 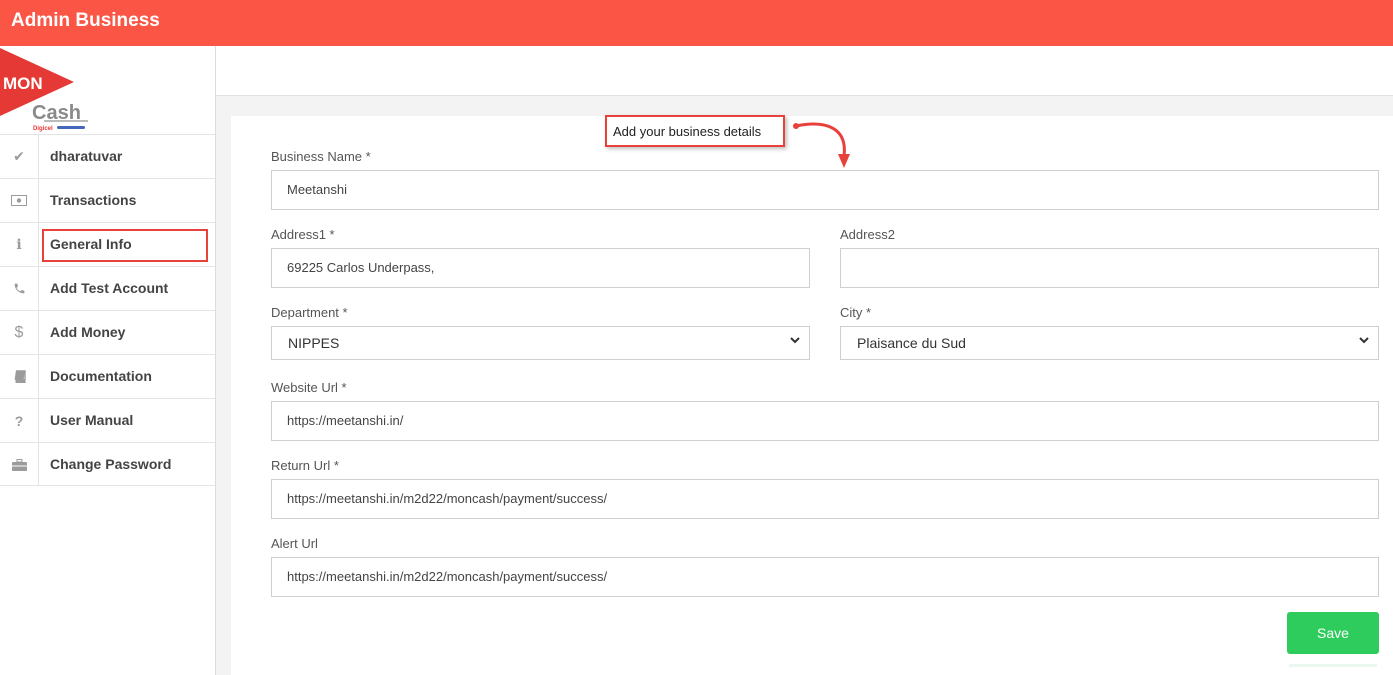 I want to click on city-value: Plaisance du Sud, so click(x=911, y=343).